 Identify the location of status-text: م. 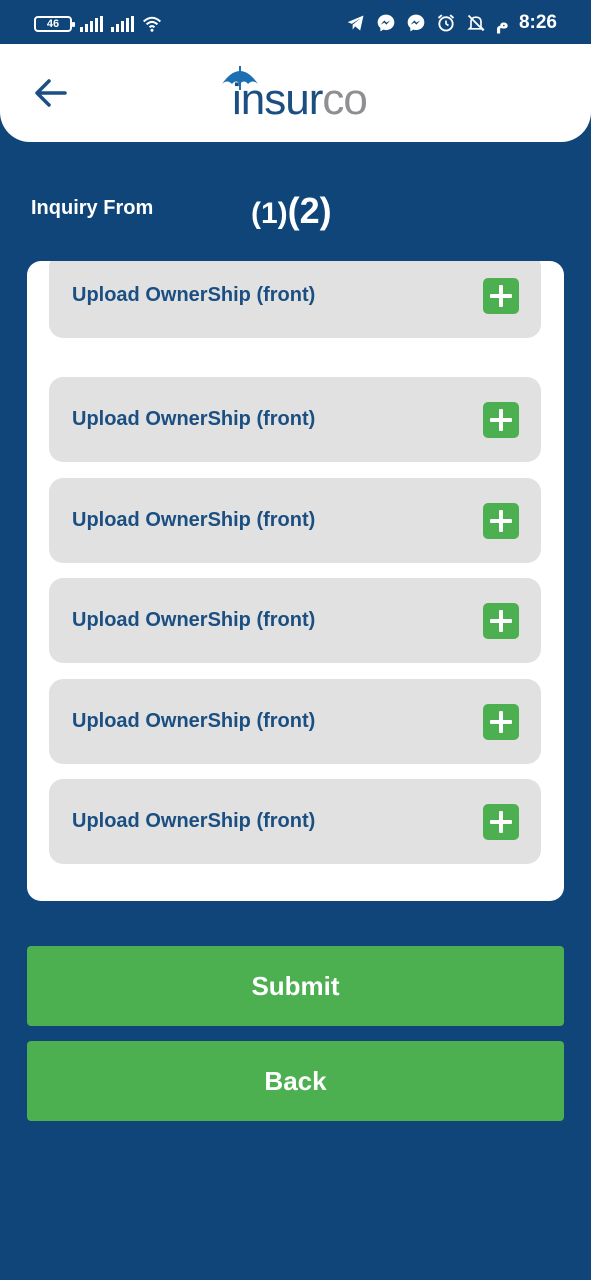
(502, 22).